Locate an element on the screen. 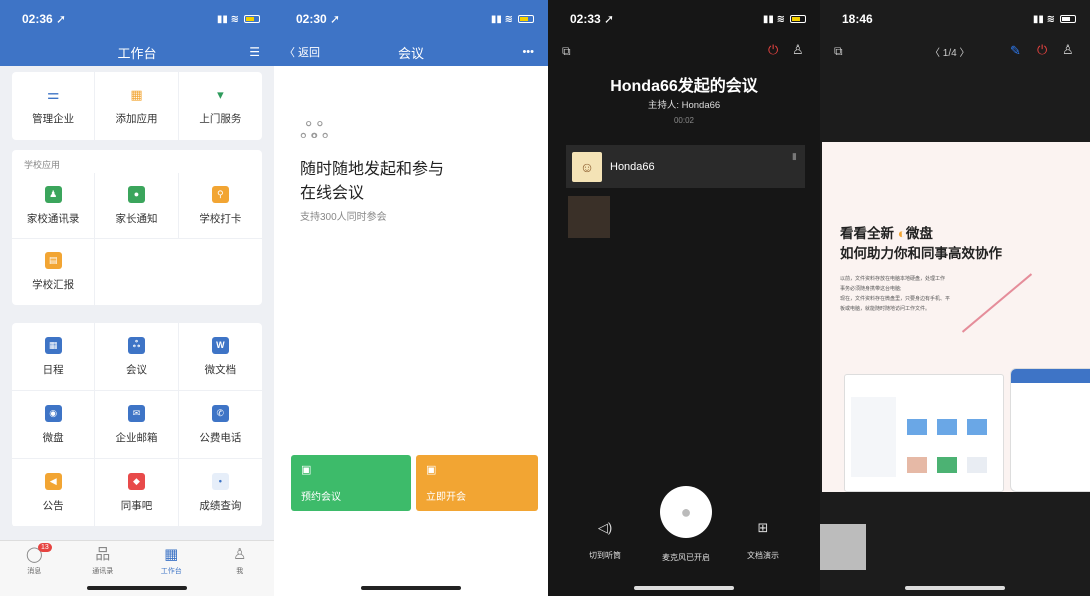 This screenshot has width=1090, height=596. tab-messages: ◯ 13 消息 is located at coordinates (34, 568).